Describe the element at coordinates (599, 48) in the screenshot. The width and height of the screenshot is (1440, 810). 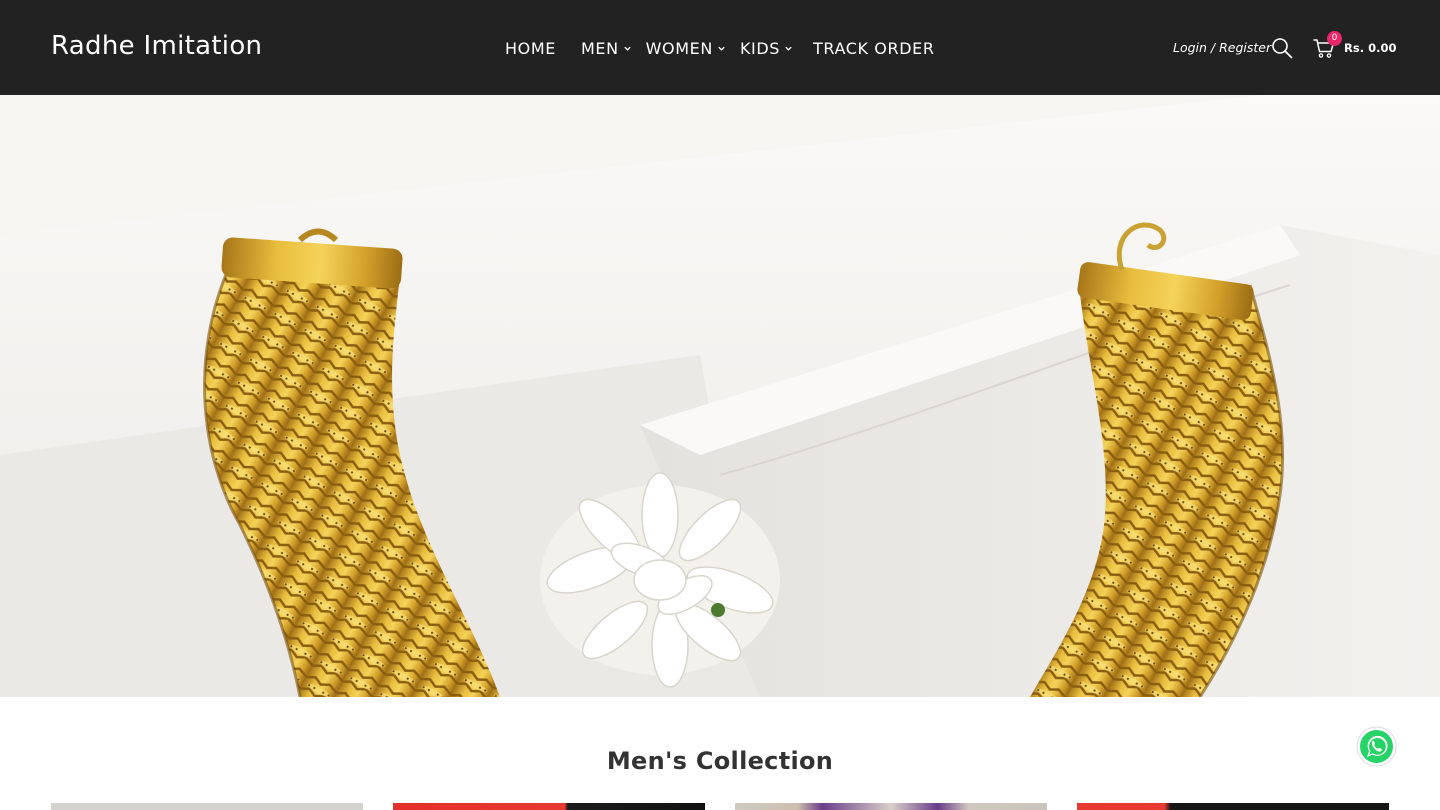
I see `nav-item-label: MEN` at that location.